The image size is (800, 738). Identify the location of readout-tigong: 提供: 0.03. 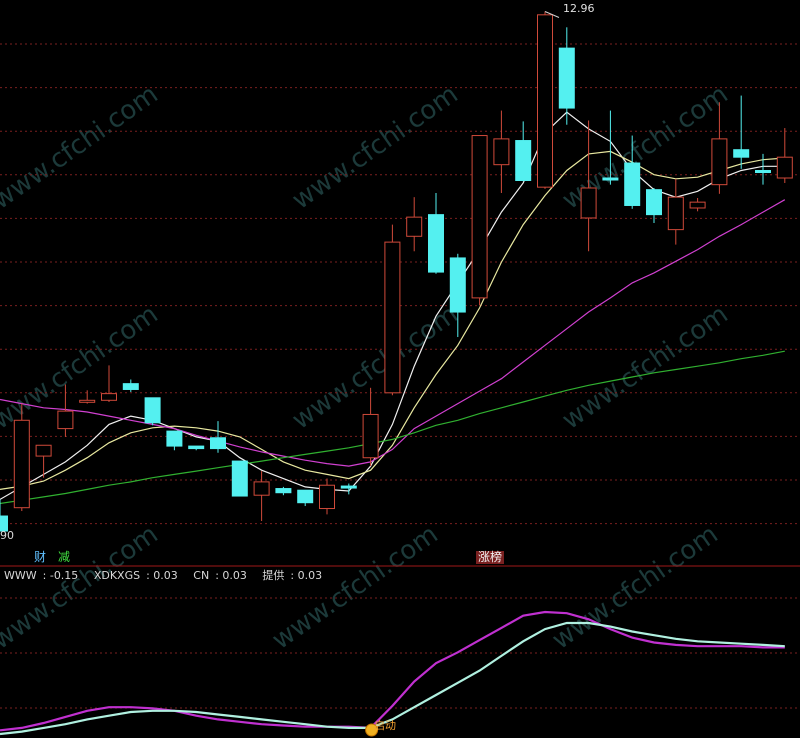
(292, 575).